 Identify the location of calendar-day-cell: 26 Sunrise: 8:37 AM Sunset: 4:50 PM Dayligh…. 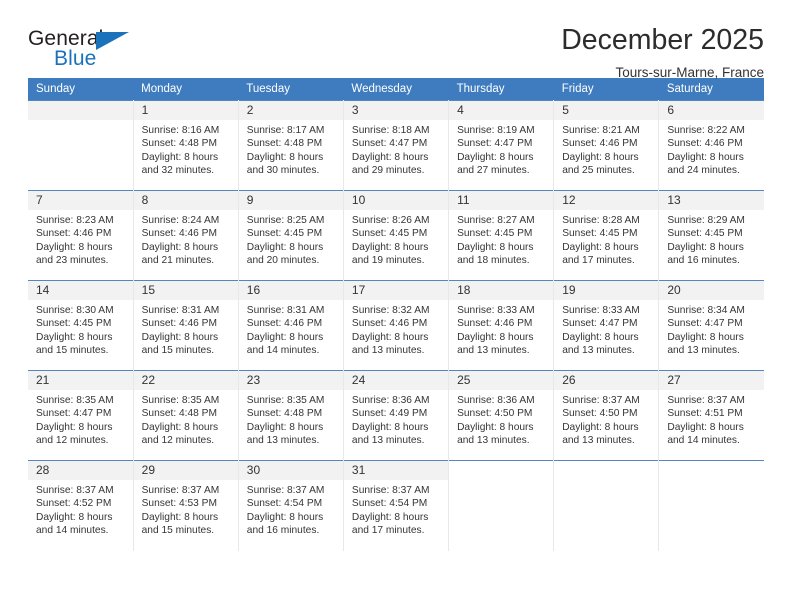
(606, 415).